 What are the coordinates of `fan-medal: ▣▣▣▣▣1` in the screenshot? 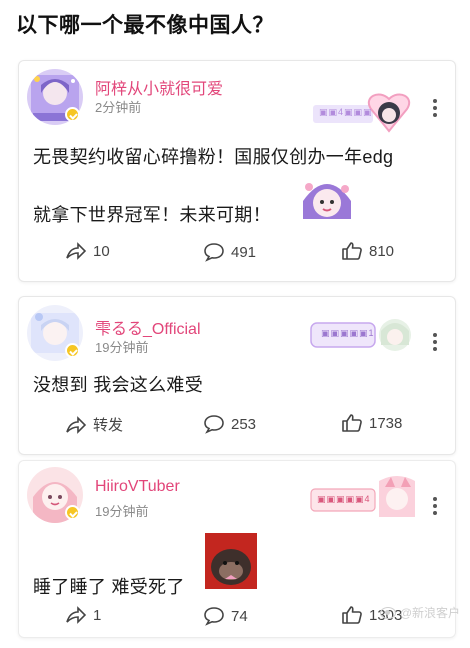 It's located at (364, 337).